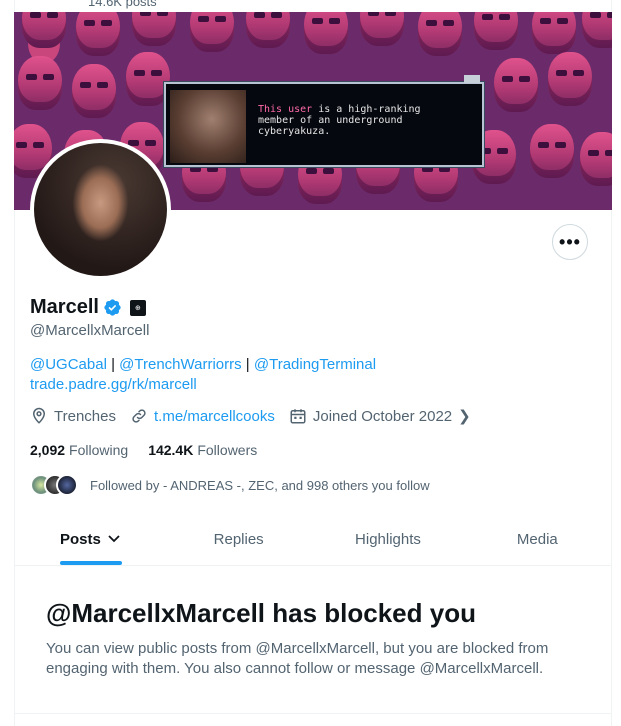 The width and height of the screenshot is (621, 726). I want to click on followed-by-avatars, so click(55, 485).